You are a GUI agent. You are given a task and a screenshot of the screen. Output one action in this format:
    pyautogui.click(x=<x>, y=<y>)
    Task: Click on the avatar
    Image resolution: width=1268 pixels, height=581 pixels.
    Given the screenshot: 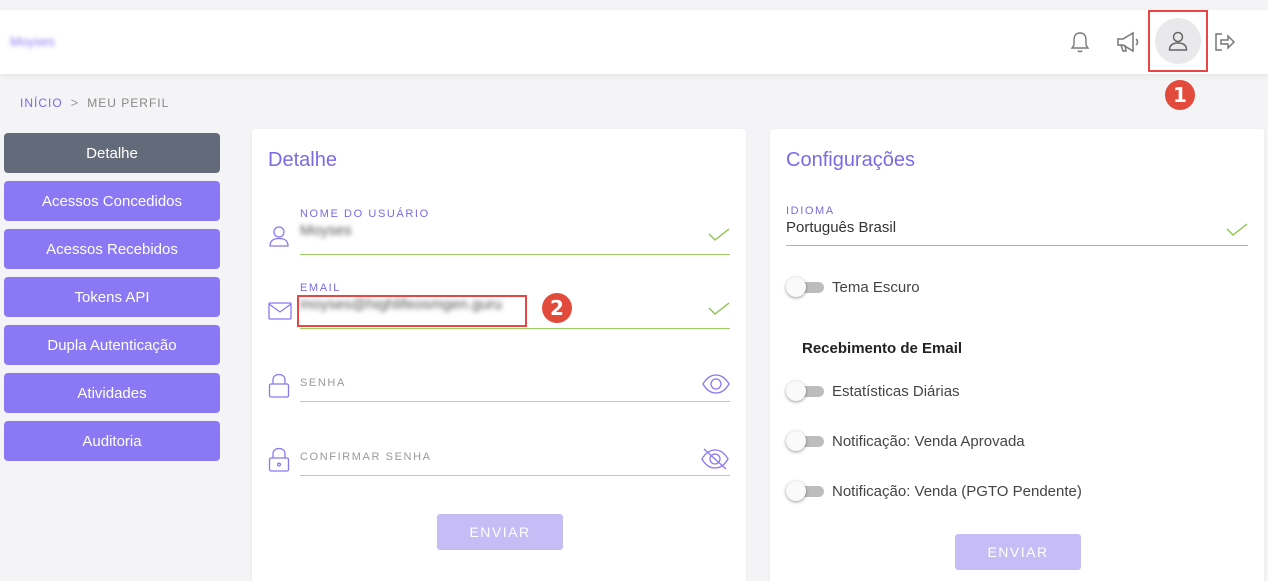 What is the action you would take?
    pyautogui.click(x=1178, y=41)
    